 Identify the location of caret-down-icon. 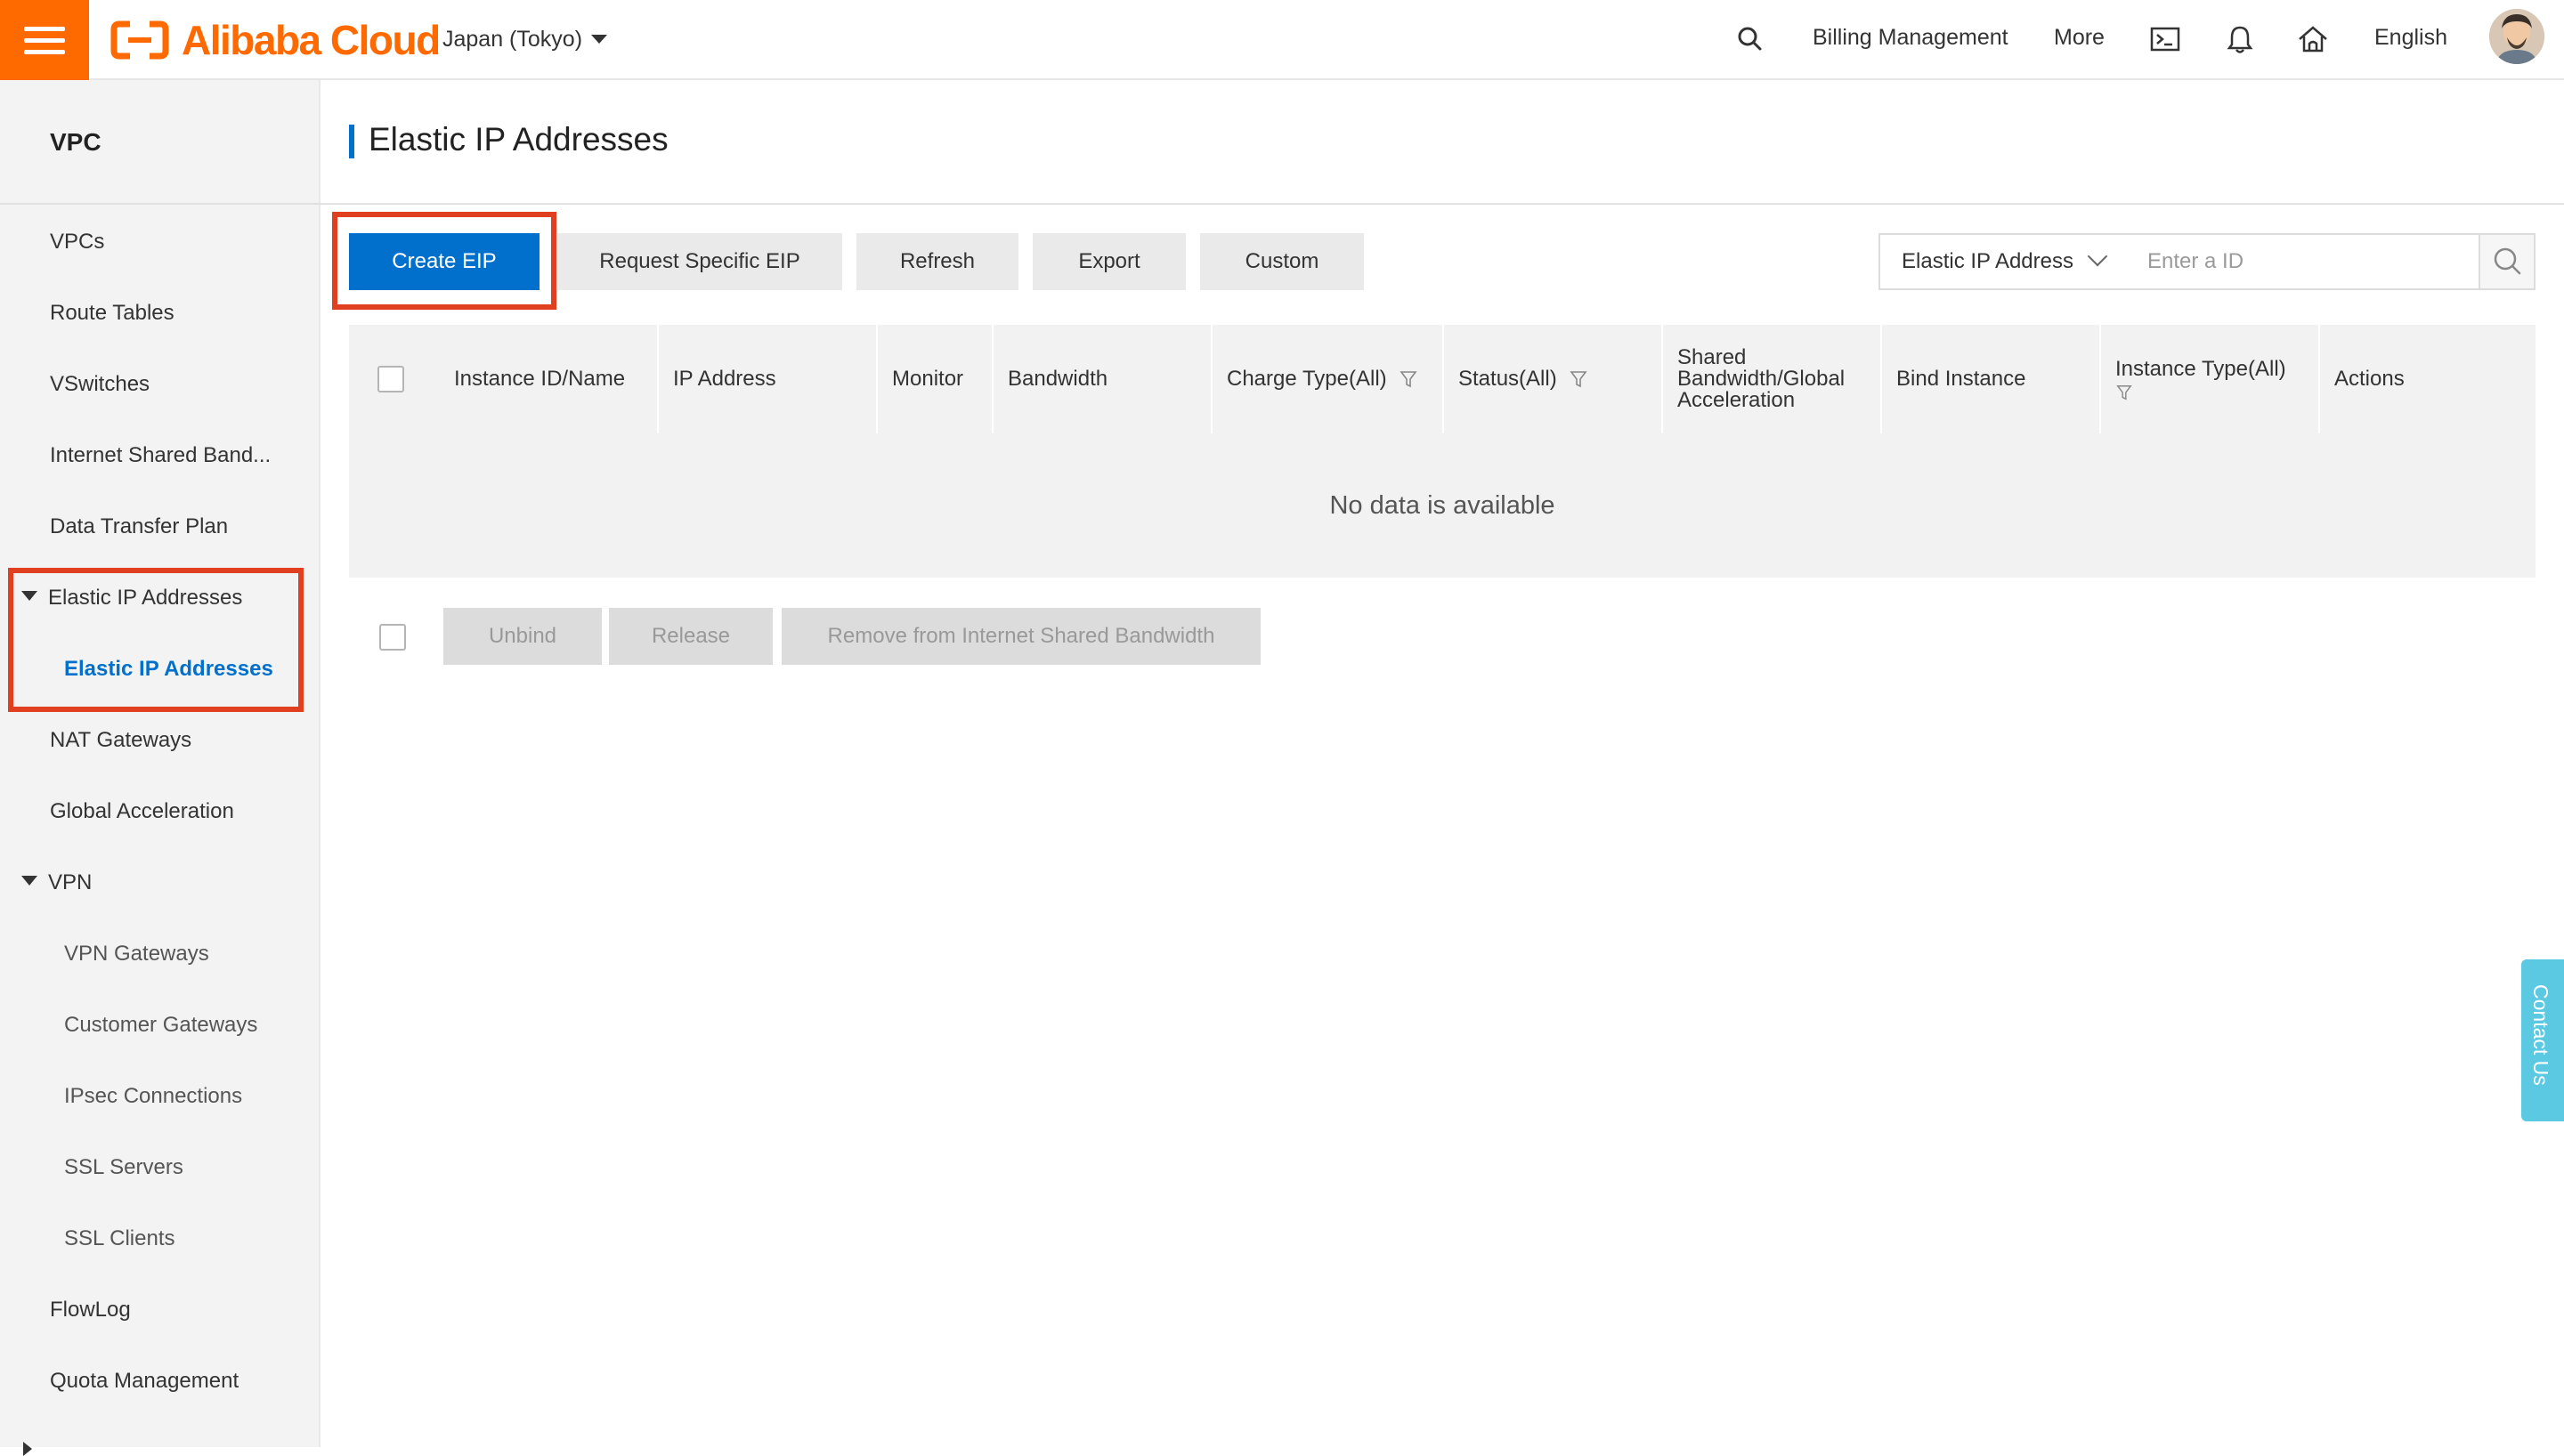
(29, 881).